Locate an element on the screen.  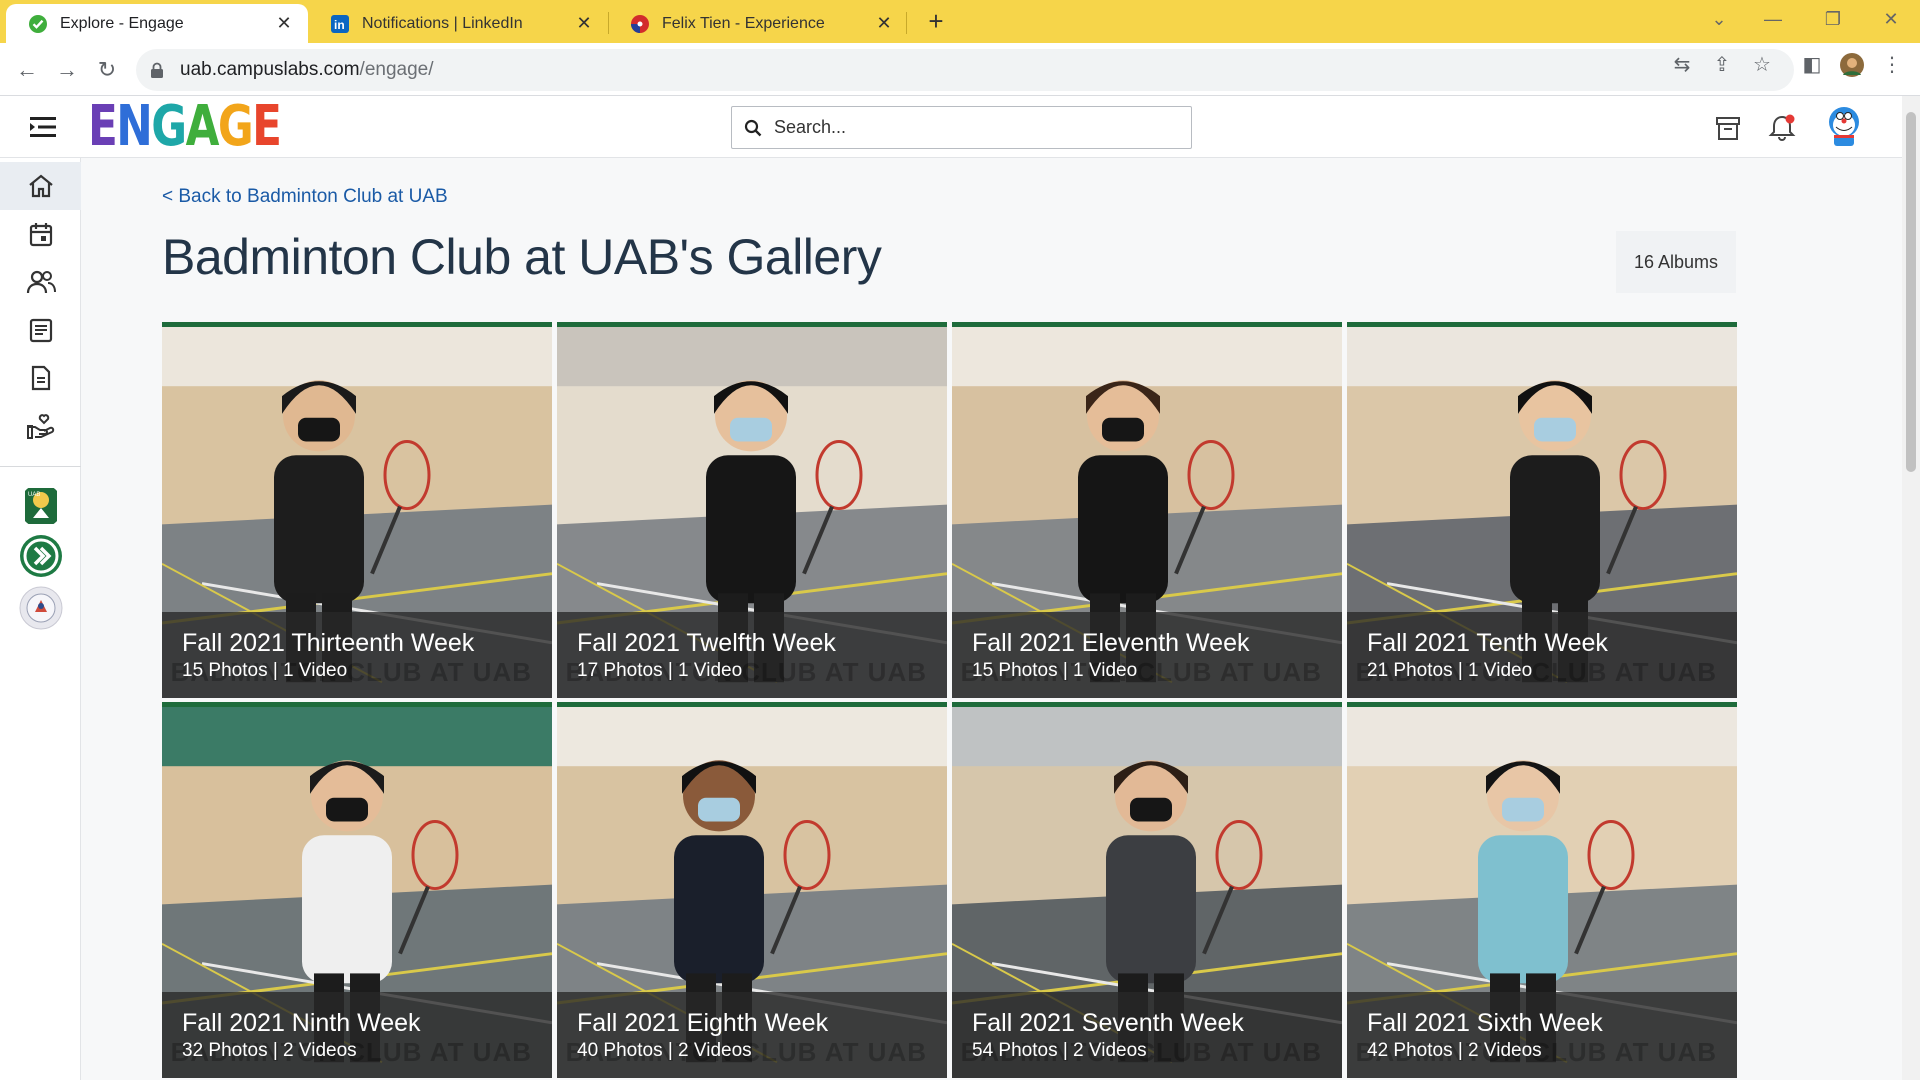
svg-text: in is located at coordinates (339, 25).